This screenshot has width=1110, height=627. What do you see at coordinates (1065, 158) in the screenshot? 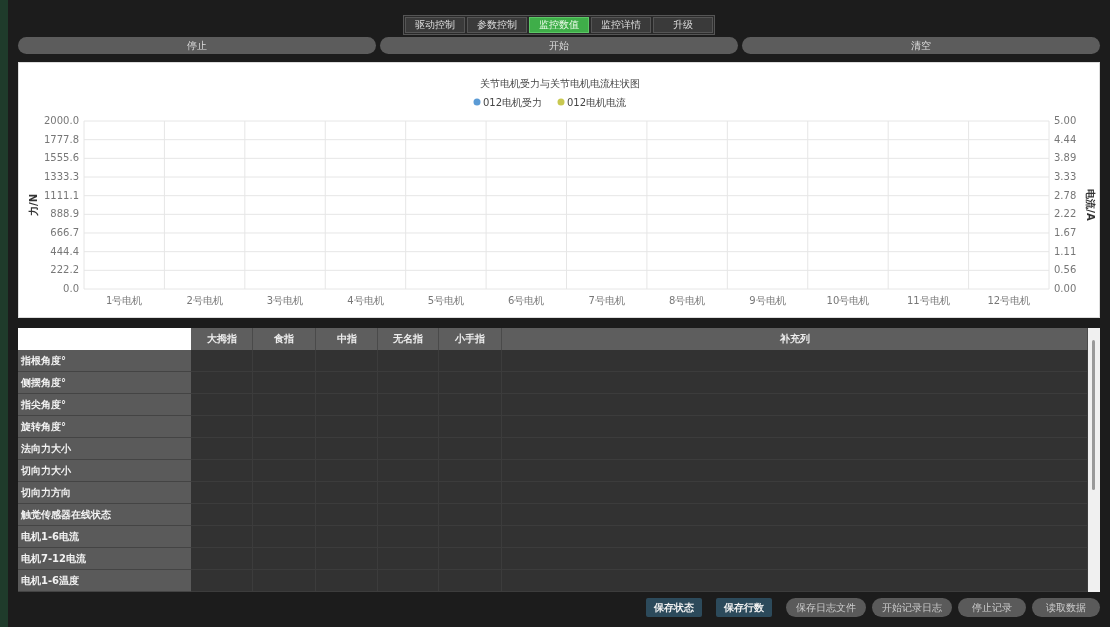
I see `y-tick-label: 3.89` at bounding box center [1065, 158].